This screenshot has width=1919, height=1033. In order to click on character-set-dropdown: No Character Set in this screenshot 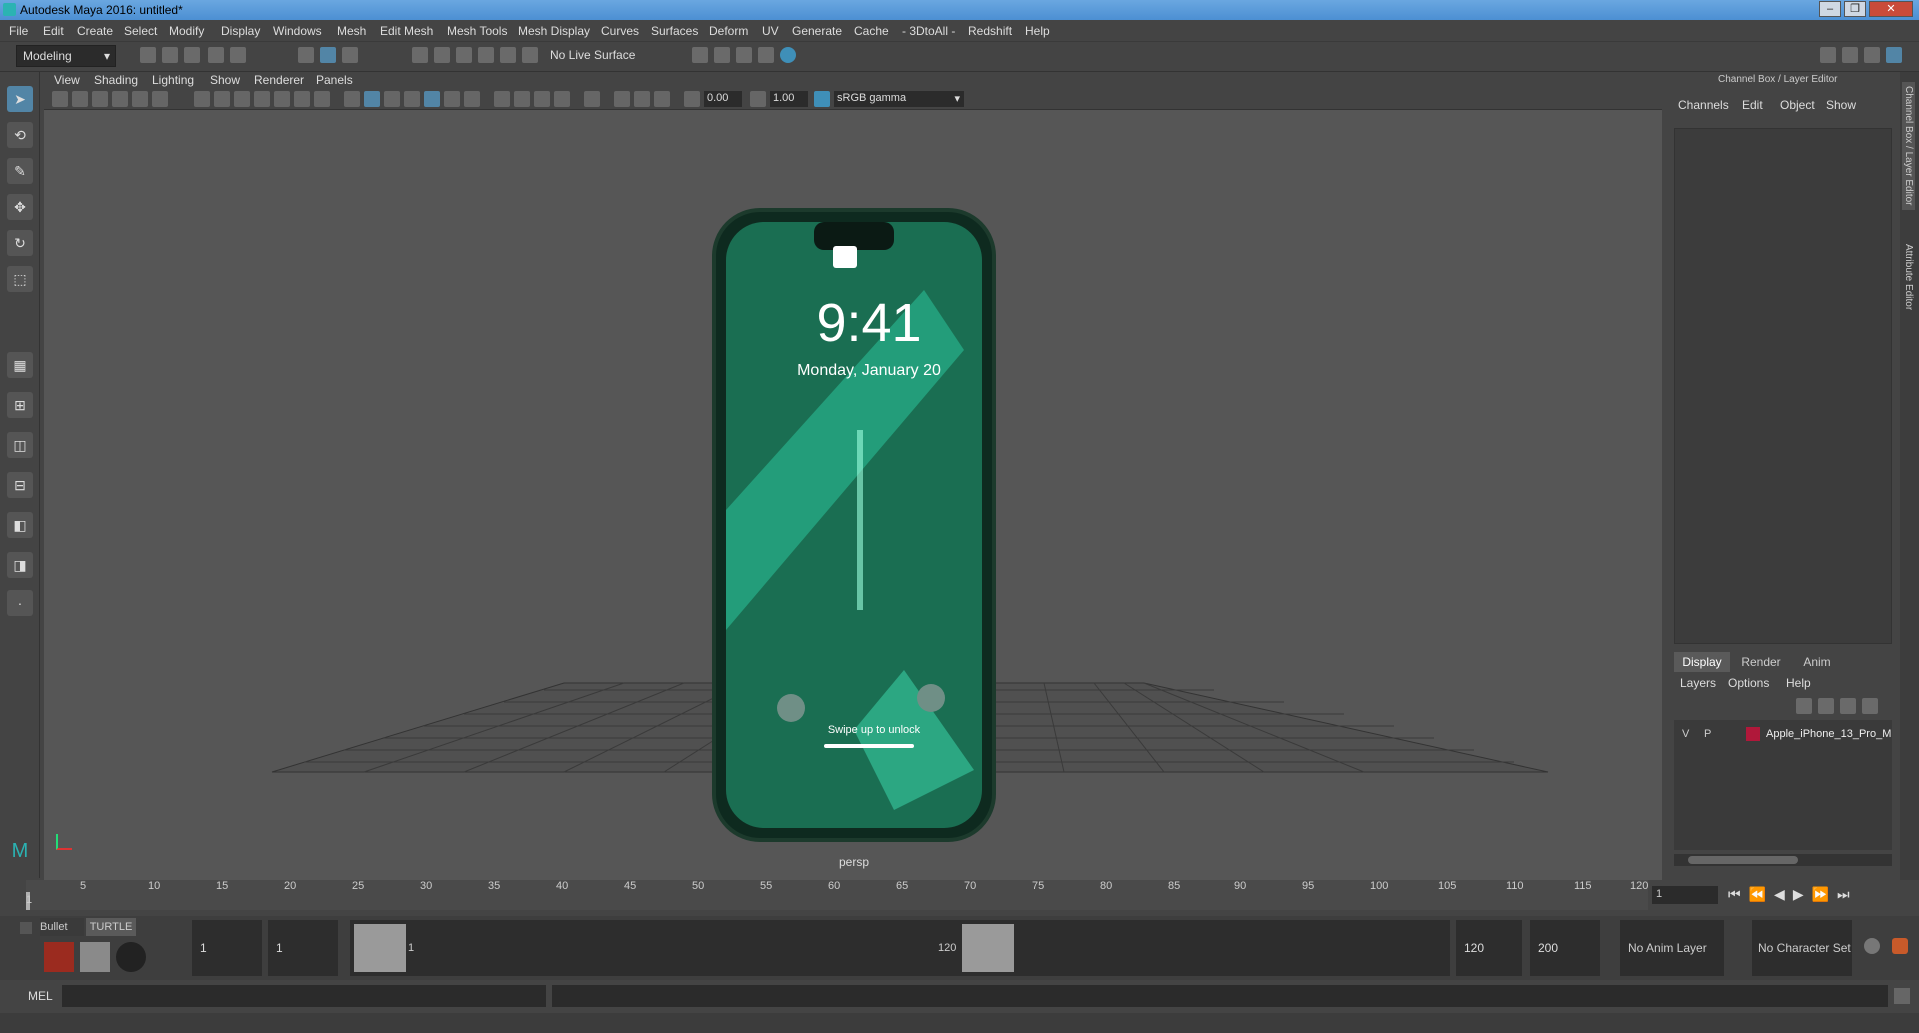, I will do `click(1802, 948)`.